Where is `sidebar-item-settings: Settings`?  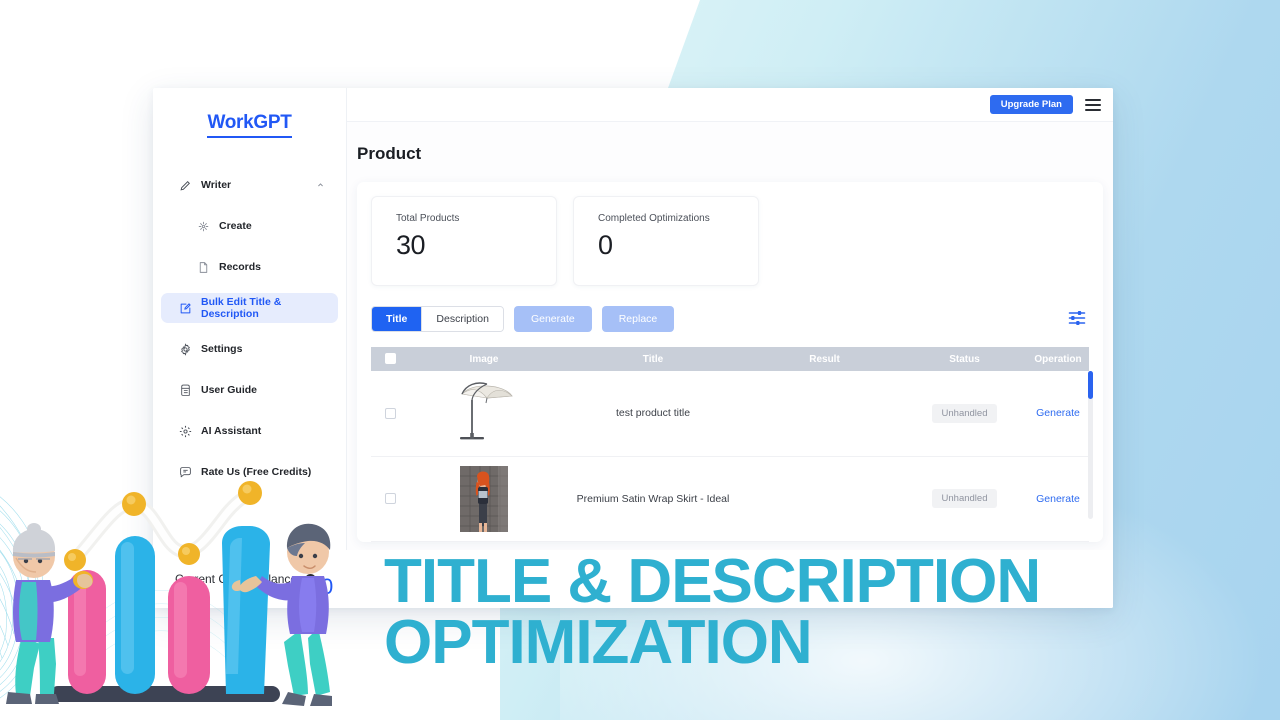
sidebar-item-settings: Settings is located at coordinates (249, 349).